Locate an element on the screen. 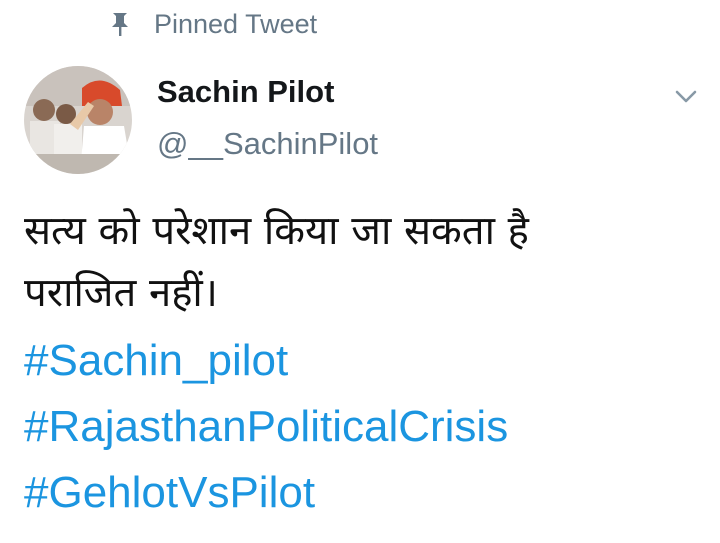  author-name: Sachin Pilot is located at coordinates (245, 92).